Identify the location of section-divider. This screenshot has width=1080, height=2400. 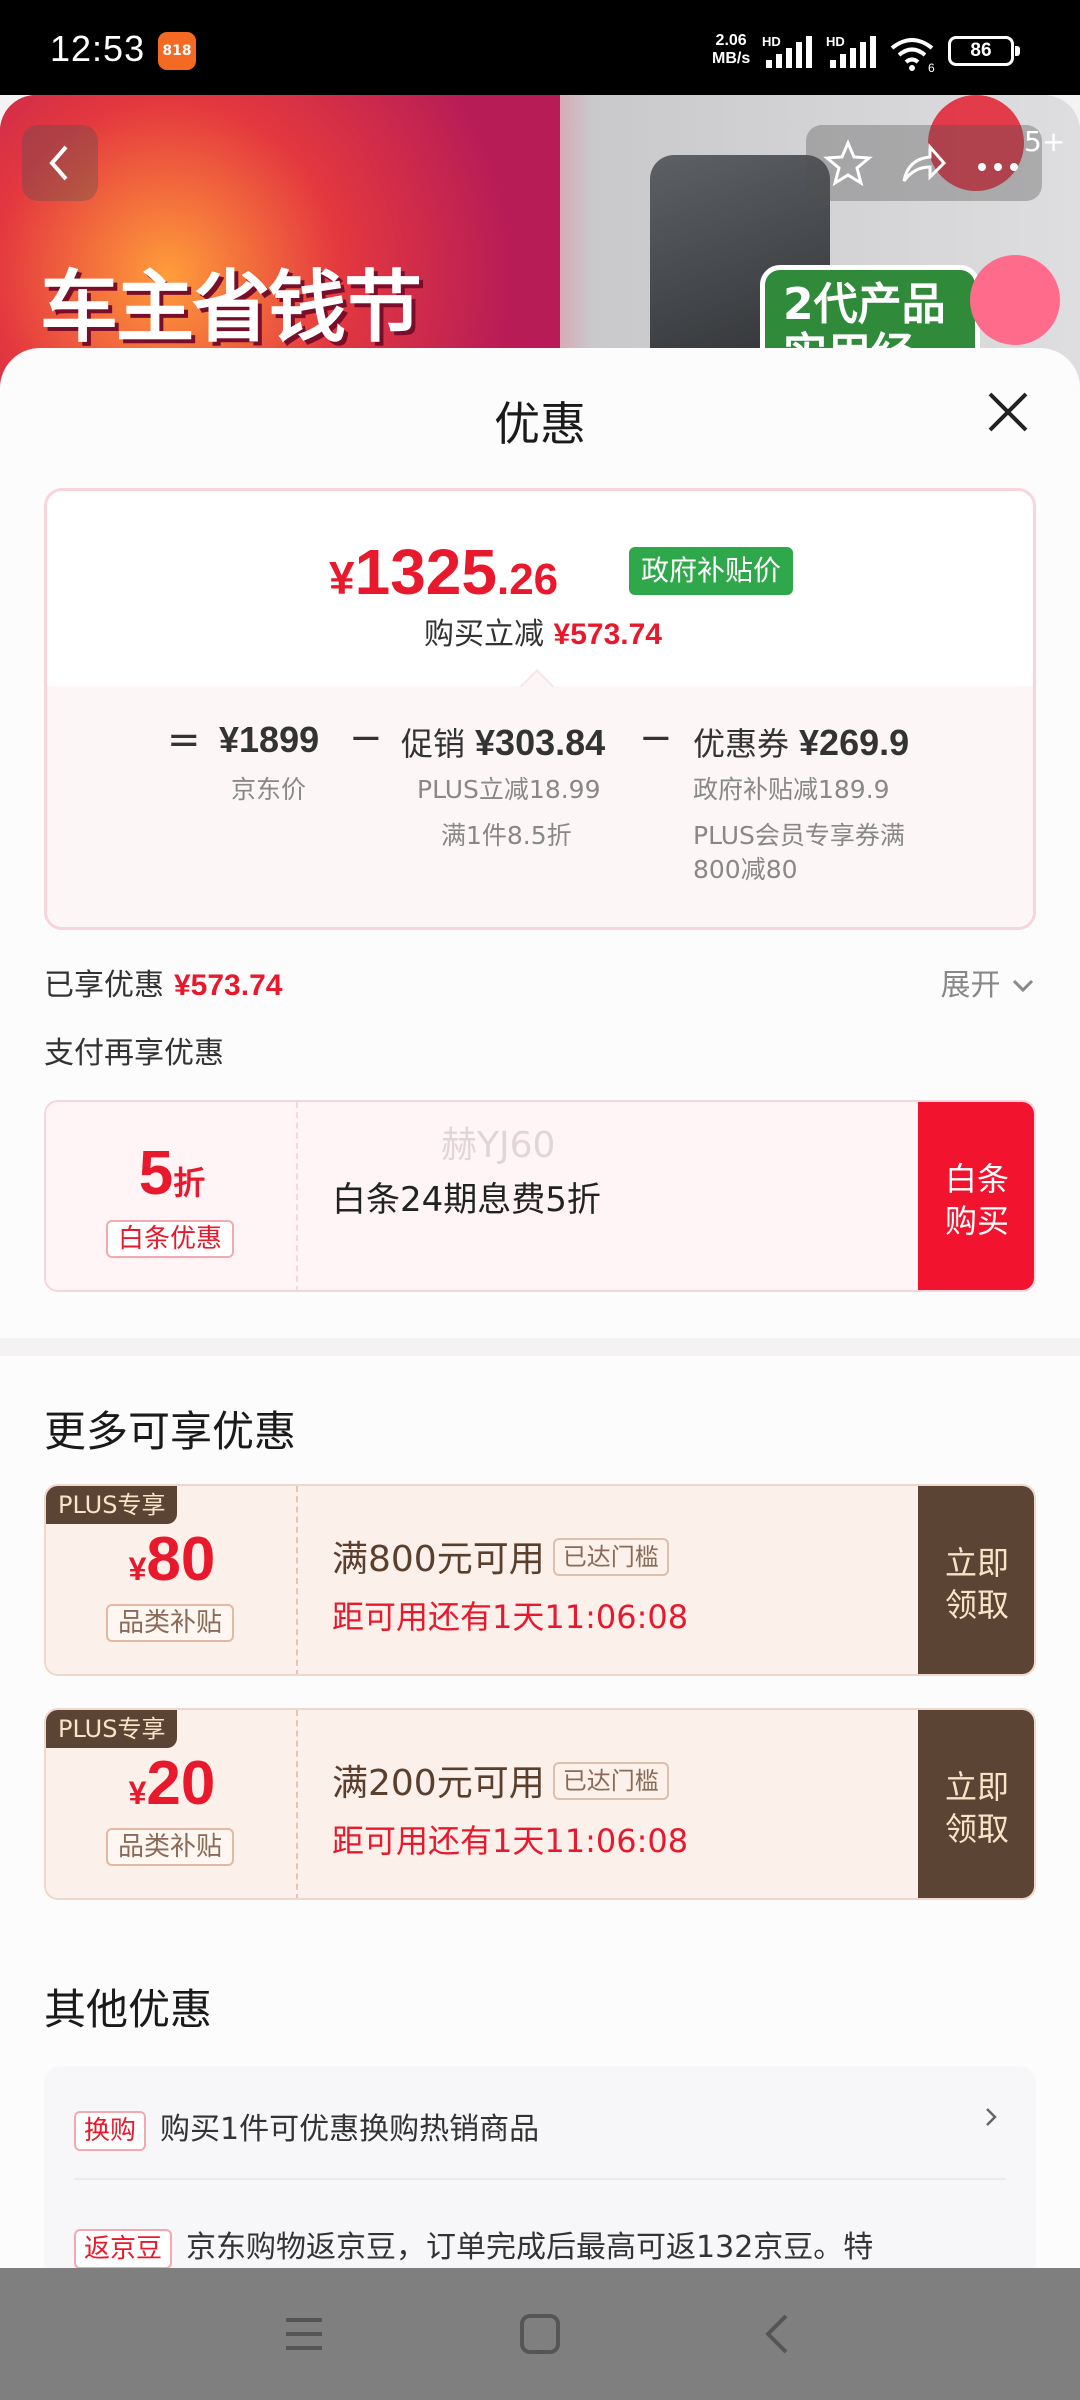
(540, 1347).